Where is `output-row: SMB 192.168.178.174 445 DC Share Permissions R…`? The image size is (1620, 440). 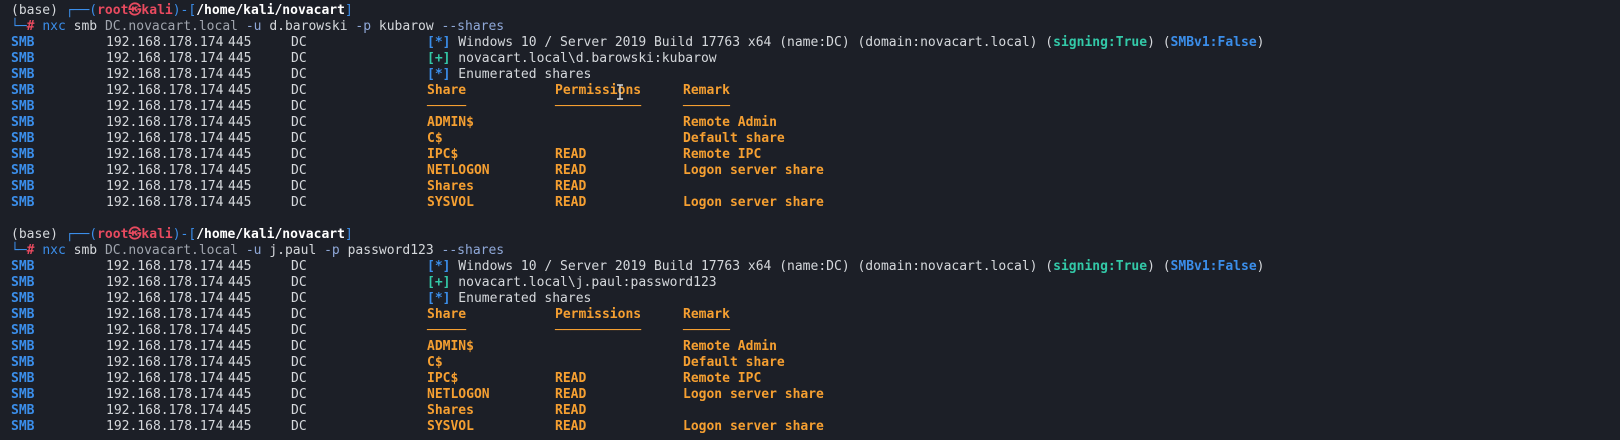 output-row: SMB 192.168.178.174 445 DC Share Permissions R… is located at coordinates (810, 91).